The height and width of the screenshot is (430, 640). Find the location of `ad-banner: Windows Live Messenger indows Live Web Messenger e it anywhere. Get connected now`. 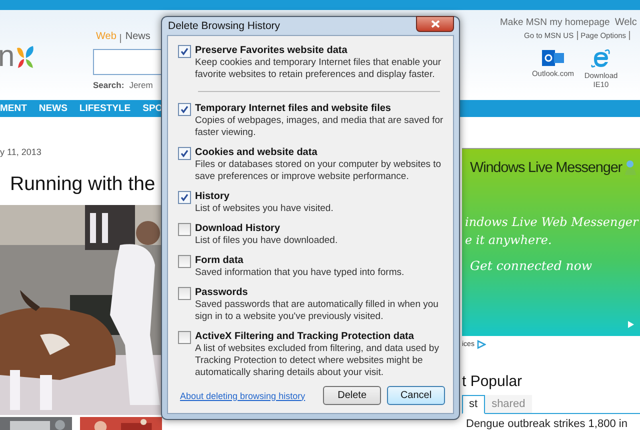

ad-banner: Windows Live Messenger indows Live Web Messenger e it anywhere. Get connected now is located at coordinates (551, 242).